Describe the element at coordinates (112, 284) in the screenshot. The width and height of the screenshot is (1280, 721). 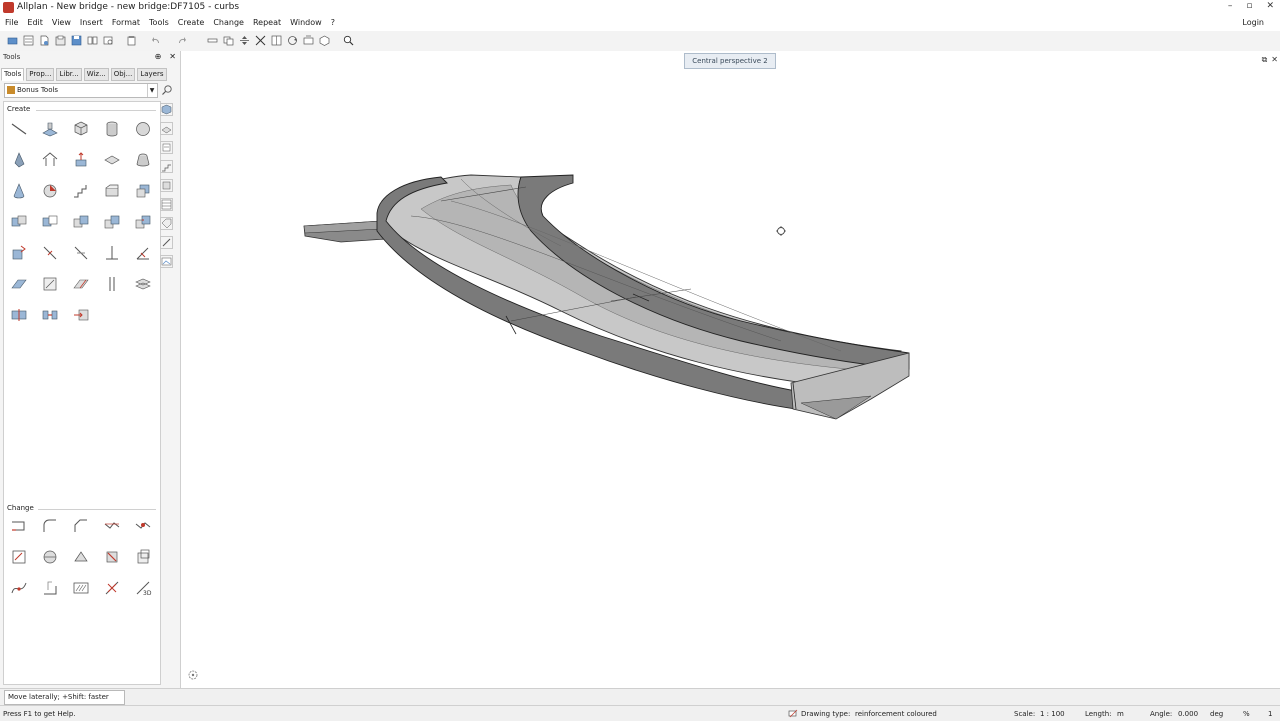
I see `parallel-lines-tool-icon` at that location.